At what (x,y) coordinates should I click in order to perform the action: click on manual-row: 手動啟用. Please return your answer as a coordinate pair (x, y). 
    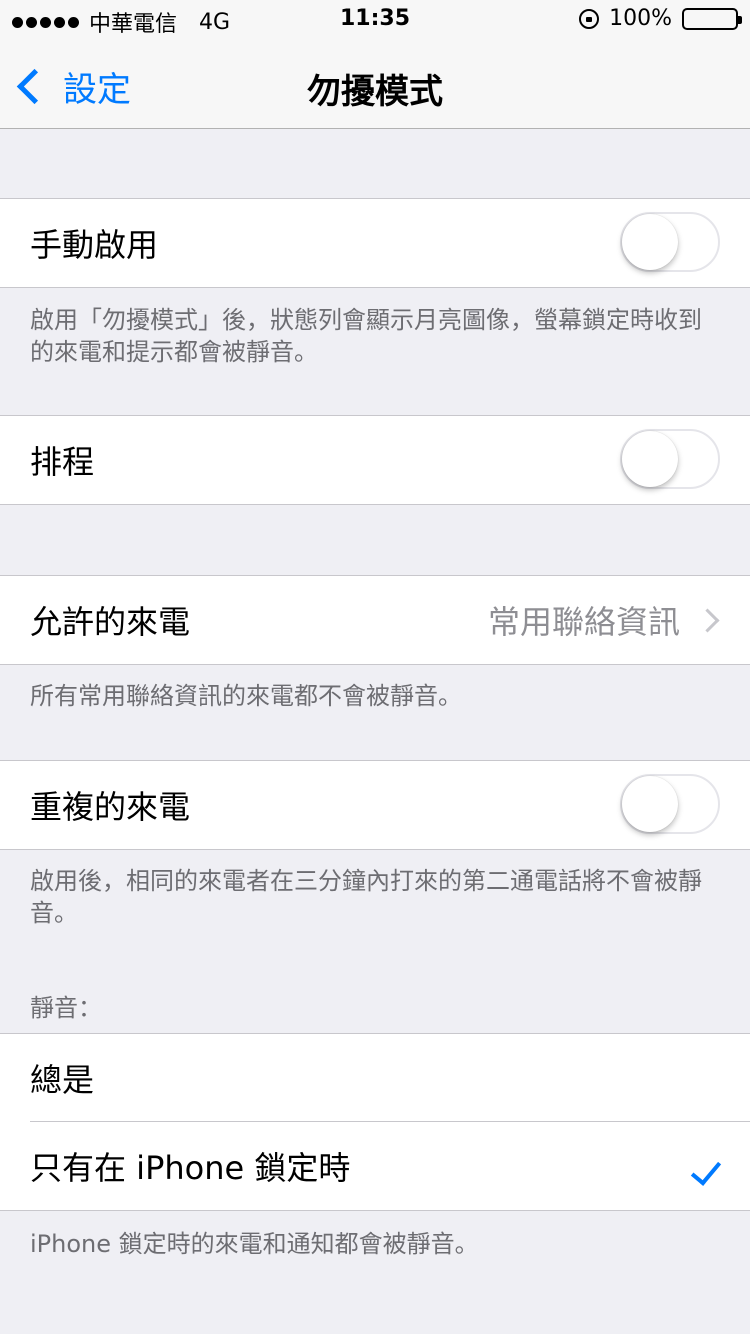
    Looking at the image, I should click on (375, 243).